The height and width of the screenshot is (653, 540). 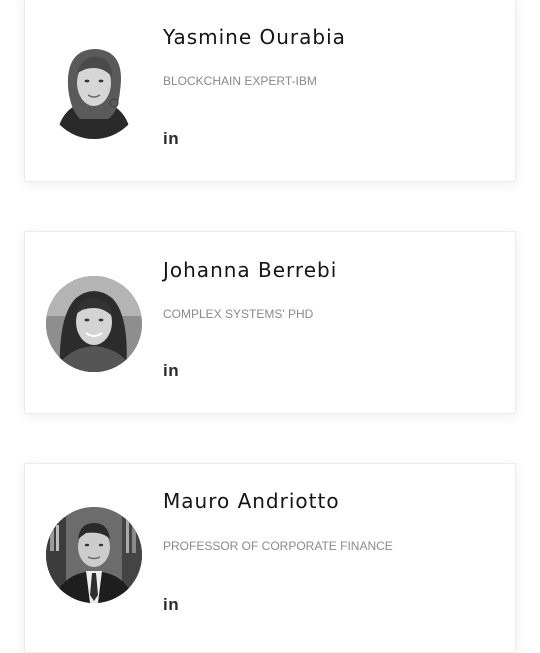 What do you see at coordinates (238, 314) in the screenshot?
I see `member-role: COMPLEX SYSTEMS' PHD` at bounding box center [238, 314].